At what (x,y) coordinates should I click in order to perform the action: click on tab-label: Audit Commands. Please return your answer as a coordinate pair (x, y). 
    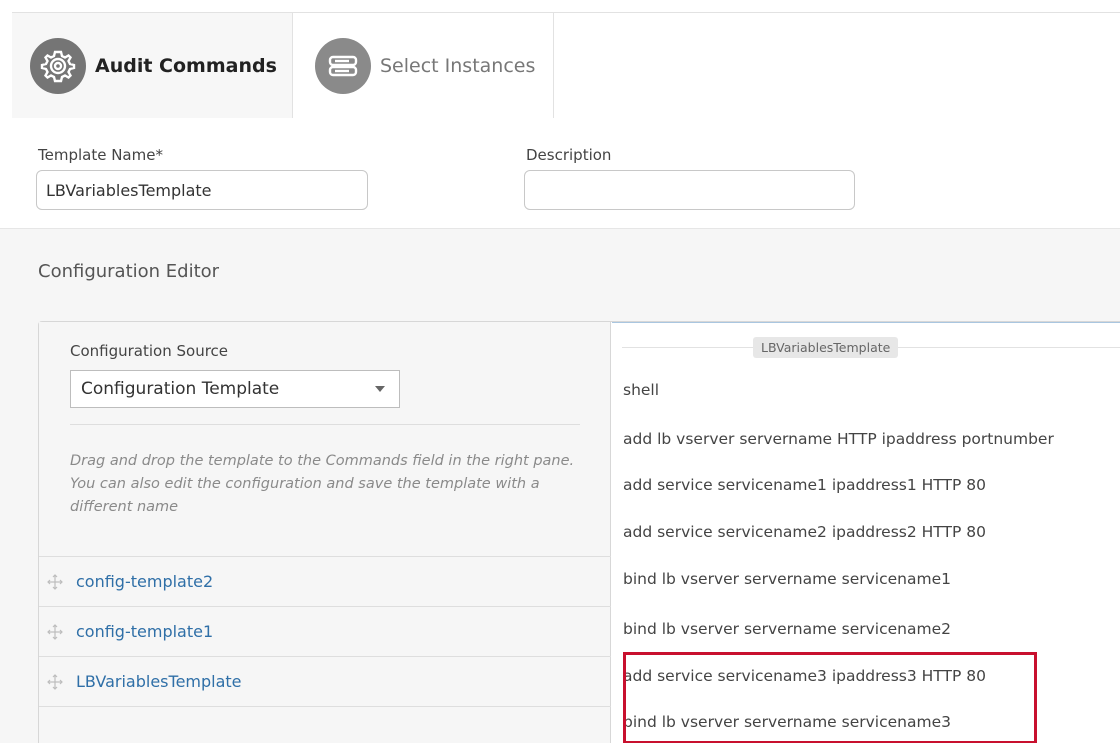
    Looking at the image, I should click on (186, 66).